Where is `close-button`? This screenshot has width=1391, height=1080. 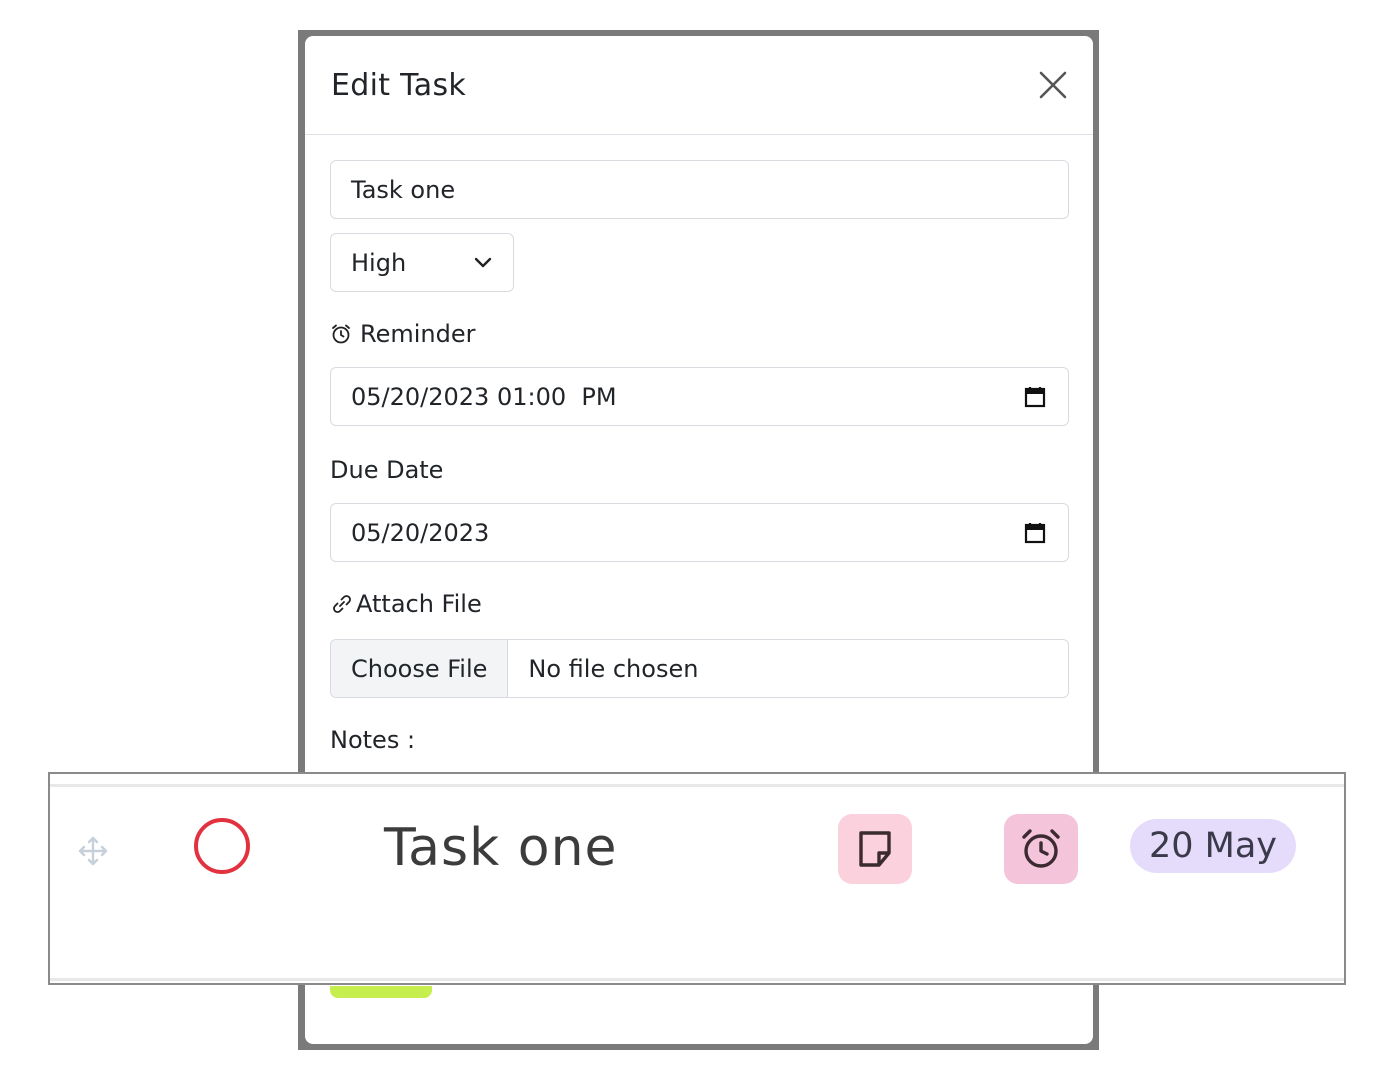
close-button is located at coordinates (1053, 85).